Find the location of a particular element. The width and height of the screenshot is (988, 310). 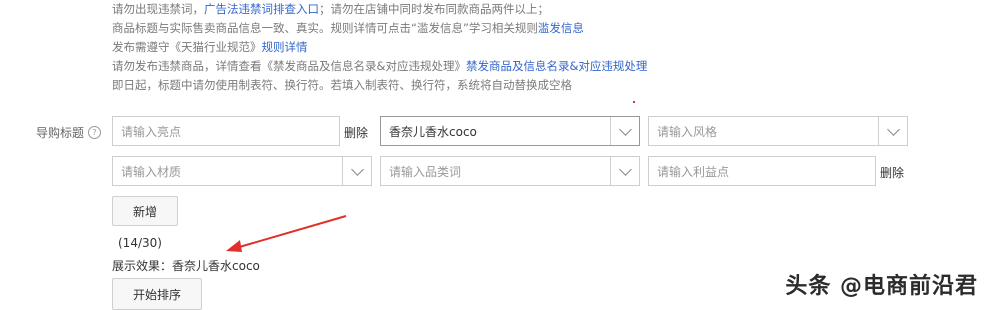

highlight-input: 请输入亮点 is located at coordinates (226, 131).